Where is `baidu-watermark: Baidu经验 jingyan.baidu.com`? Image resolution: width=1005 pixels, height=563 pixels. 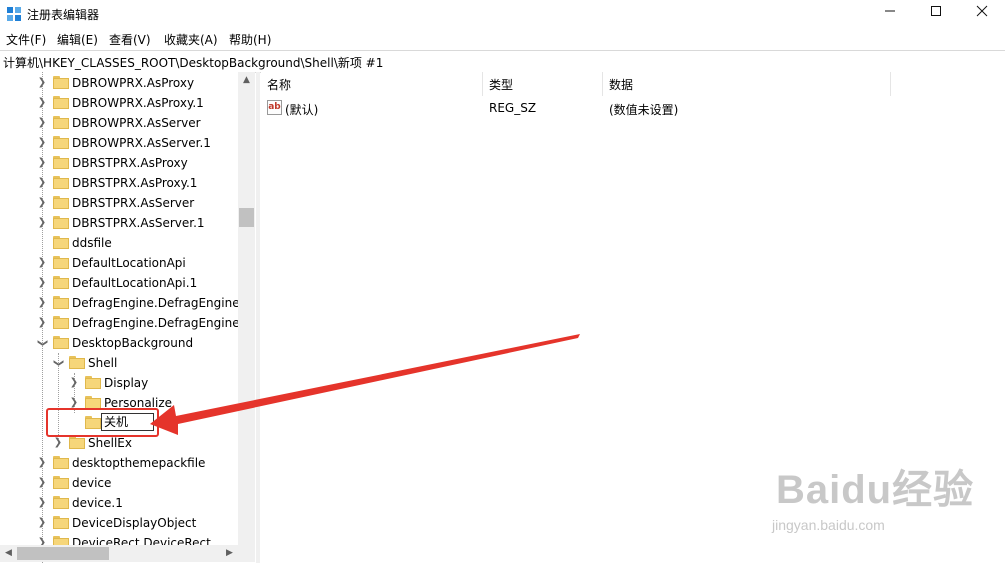 baidu-watermark: Baidu经验 jingyan.baidu.com is located at coordinates (873, 495).